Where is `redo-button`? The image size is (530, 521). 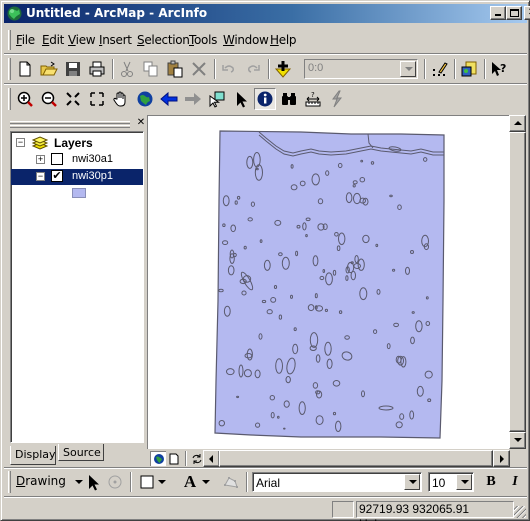 redo-button is located at coordinates (253, 69).